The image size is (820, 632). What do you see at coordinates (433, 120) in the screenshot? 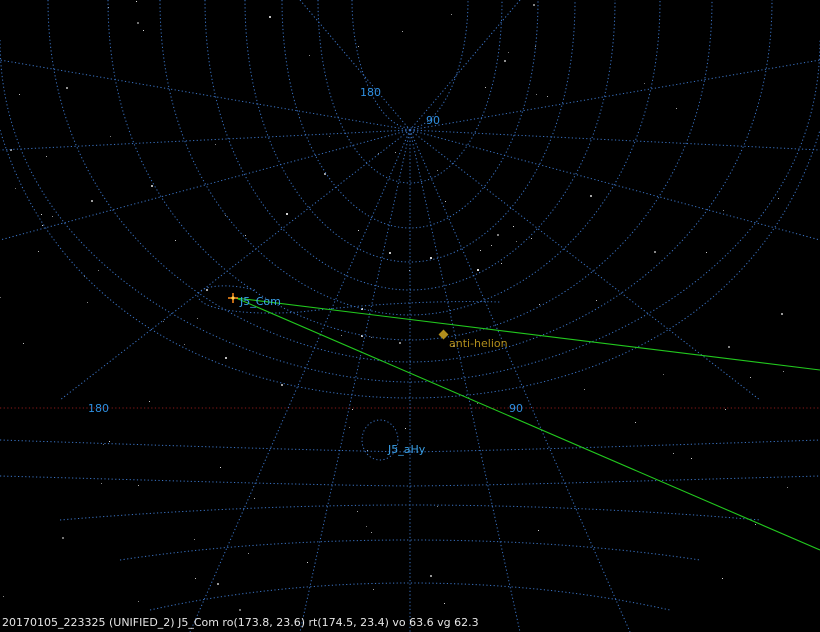
I see `grid-label-90-upper: 90` at bounding box center [433, 120].